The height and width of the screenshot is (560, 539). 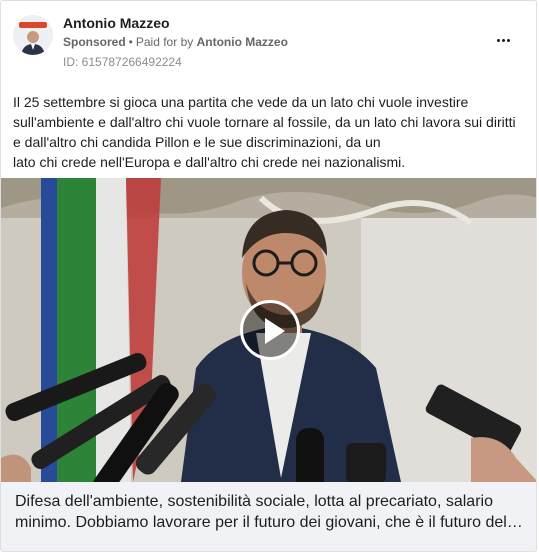 What do you see at coordinates (275, 331) in the screenshot?
I see `play-icon` at bounding box center [275, 331].